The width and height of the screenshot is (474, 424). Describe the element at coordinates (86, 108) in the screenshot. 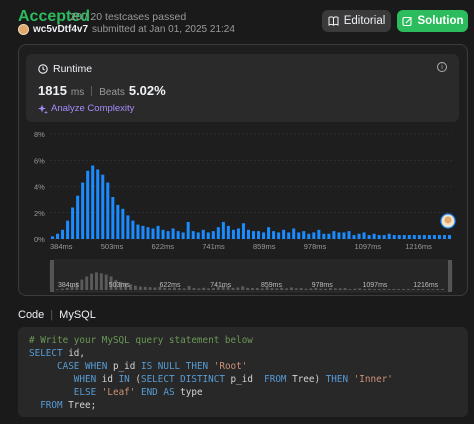

I see `analyze-complexity-link: Analyze Complexity` at that location.